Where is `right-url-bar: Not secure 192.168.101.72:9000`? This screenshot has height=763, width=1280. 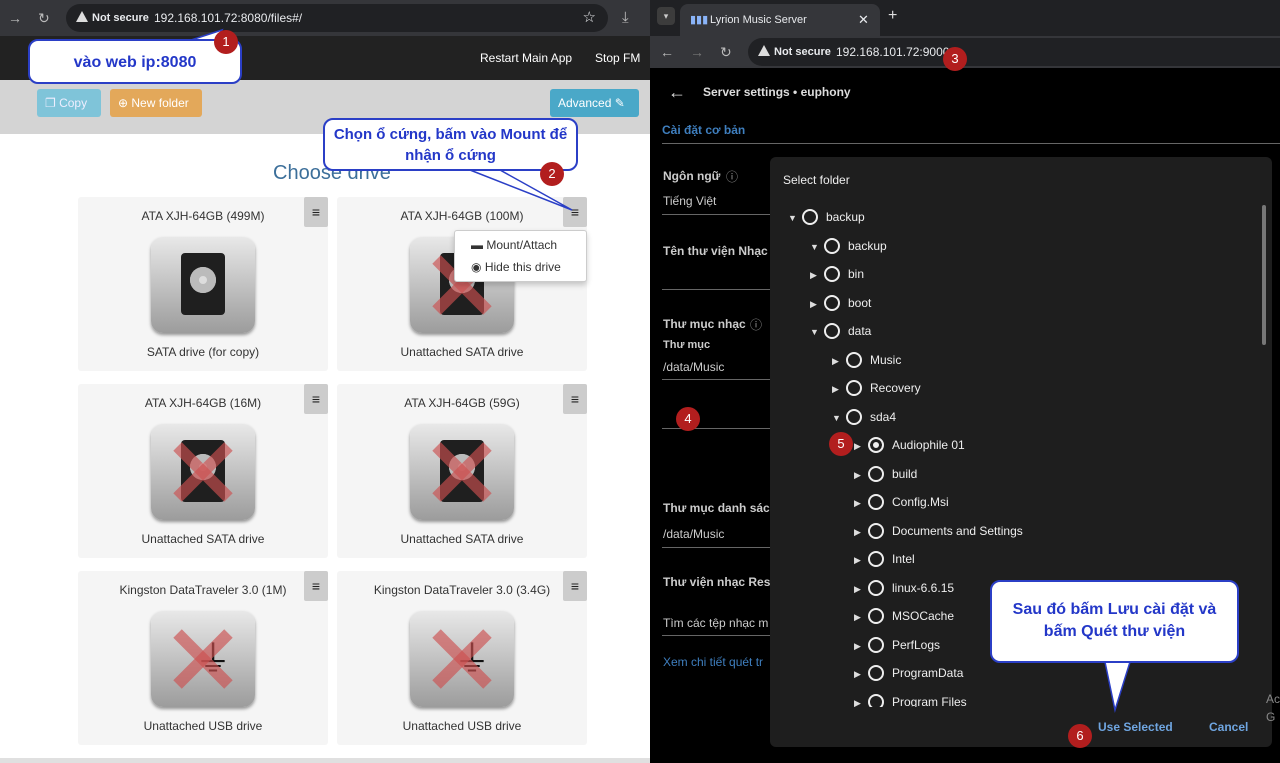 right-url-bar: Not secure 192.168.101.72:9000 is located at coordinates (1014, 52).